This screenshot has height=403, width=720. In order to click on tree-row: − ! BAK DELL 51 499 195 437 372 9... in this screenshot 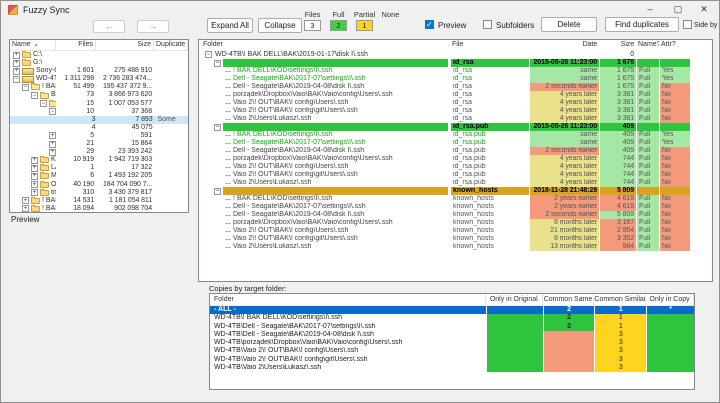, I will do `click(99, 87)`.